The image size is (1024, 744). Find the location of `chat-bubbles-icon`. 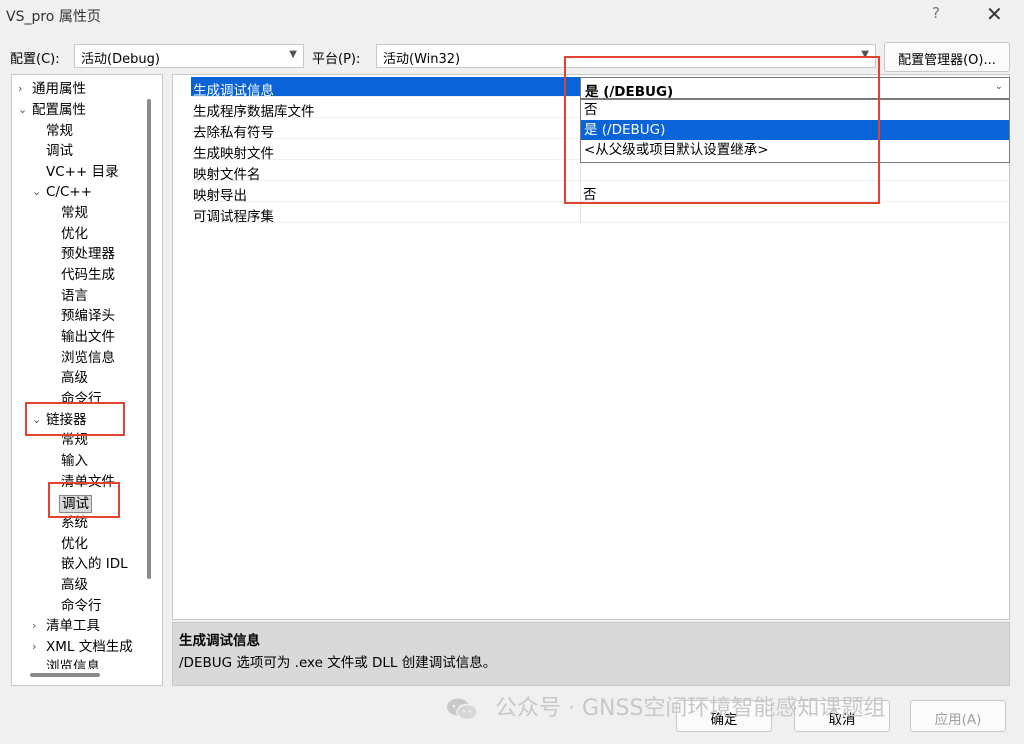

chat-bubbles-icon is located at coordinates (462, 709).